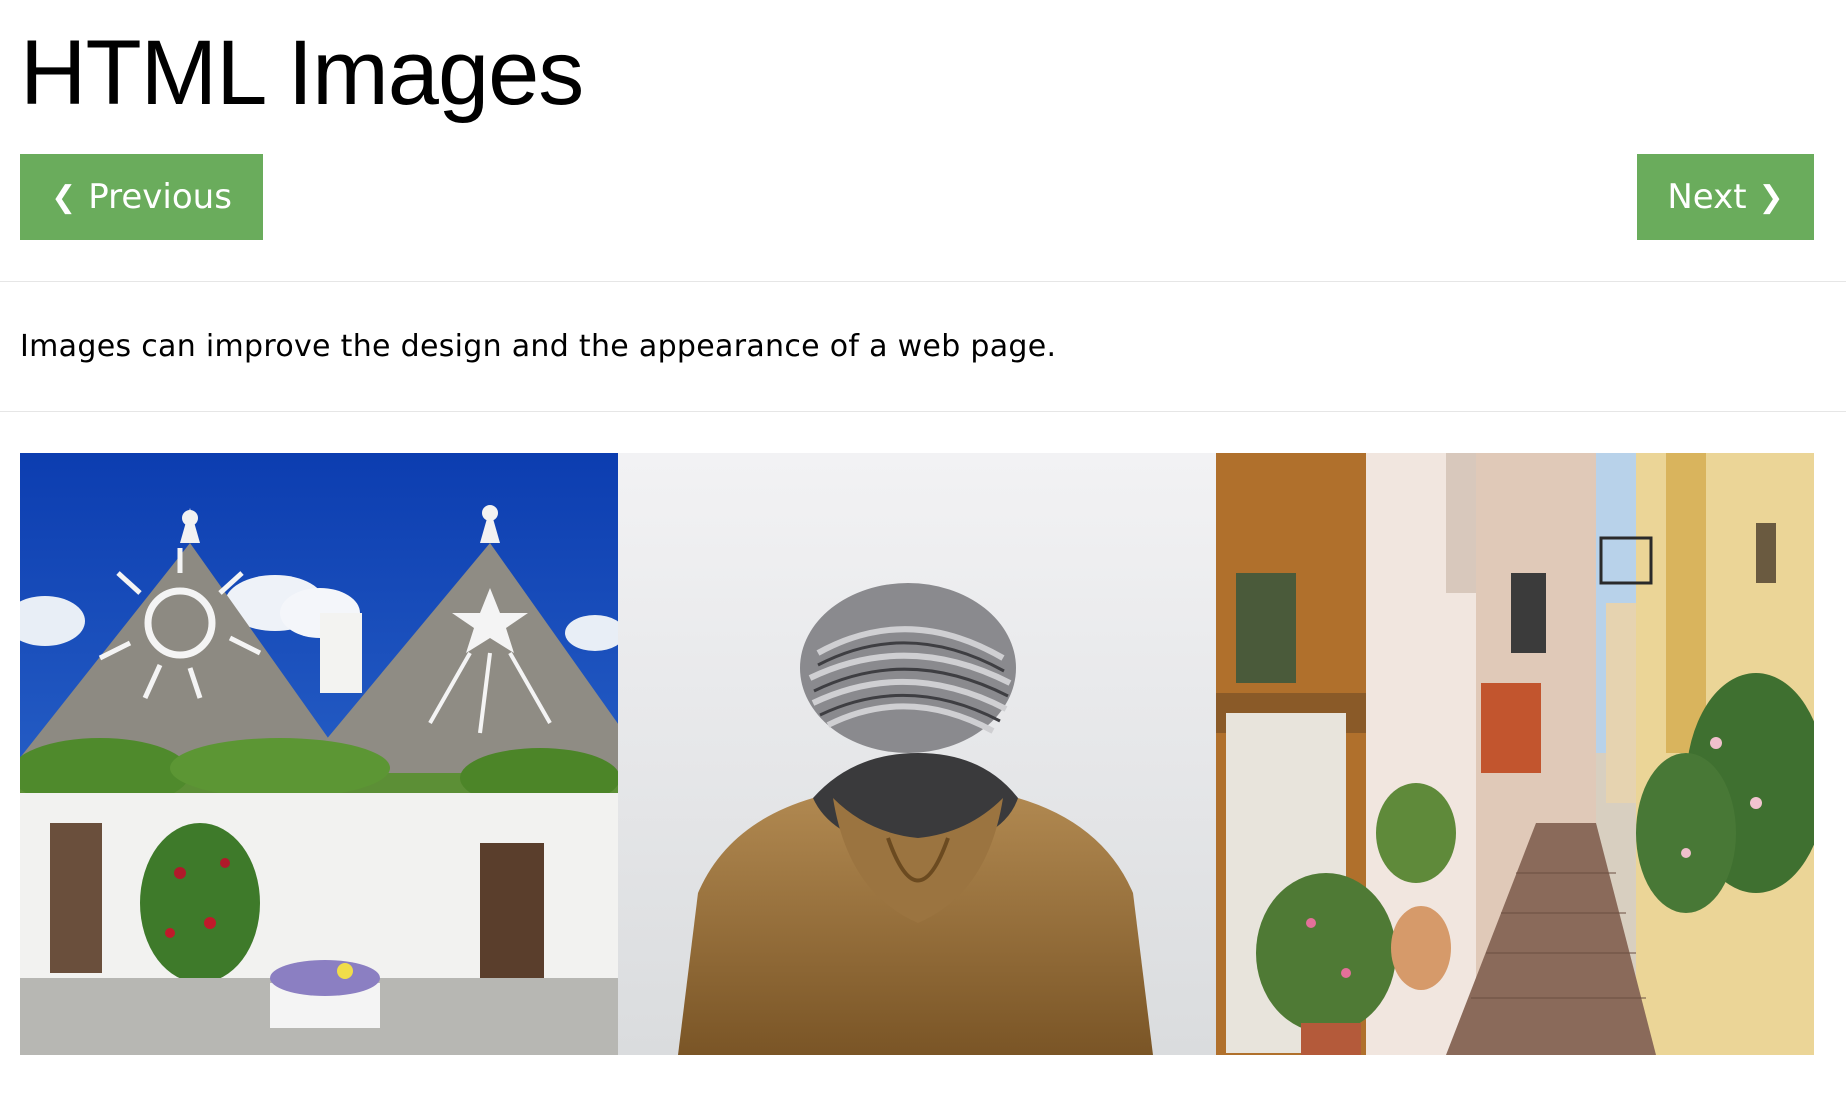  Describe the element at coordinates (923, 411) in the screenshot. I see `divider-bottom` at that location.